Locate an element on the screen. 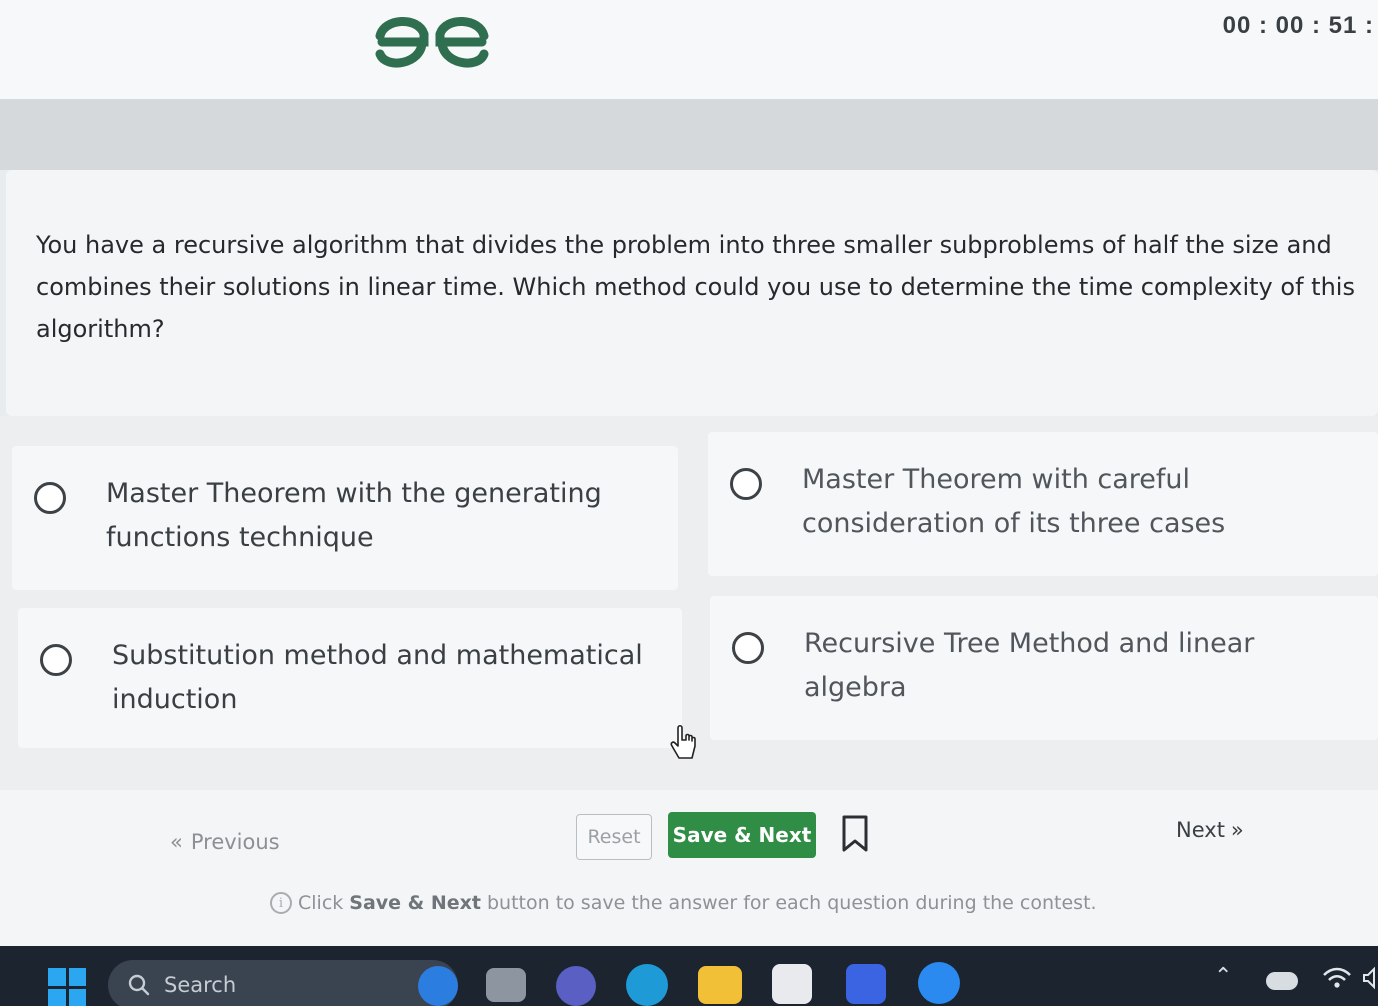 This screenshot has height=1006, width=1378. header-band is located at coordinates (689, 135).